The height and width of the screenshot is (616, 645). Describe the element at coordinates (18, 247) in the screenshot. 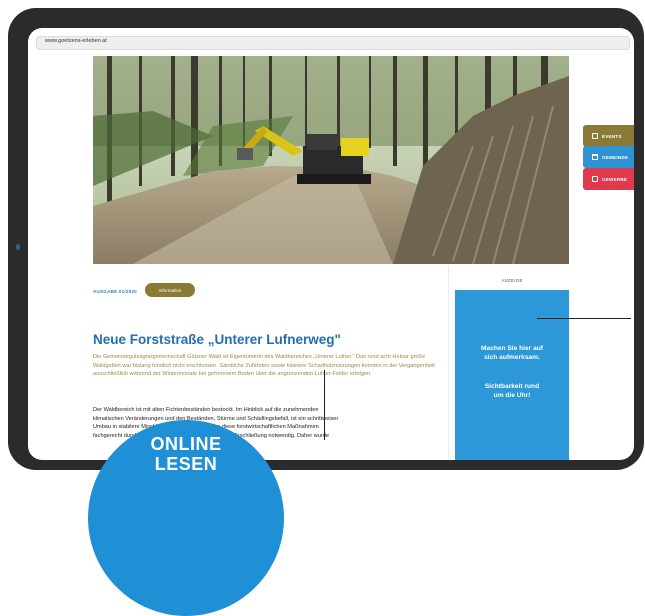

I see `front-camera` at that location.